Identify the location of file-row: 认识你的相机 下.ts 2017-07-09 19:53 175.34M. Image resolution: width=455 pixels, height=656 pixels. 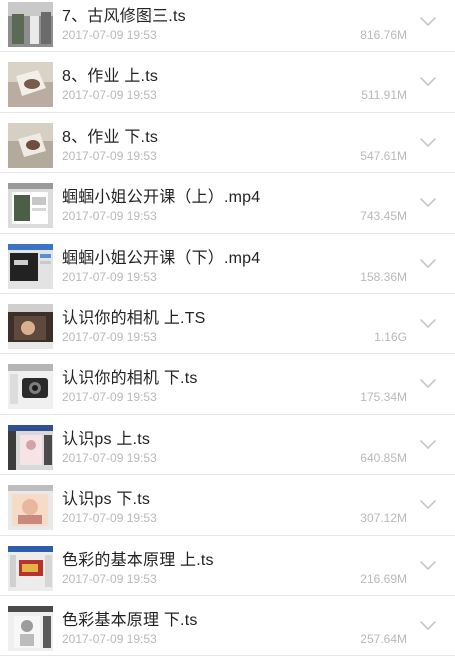
(227, 384).